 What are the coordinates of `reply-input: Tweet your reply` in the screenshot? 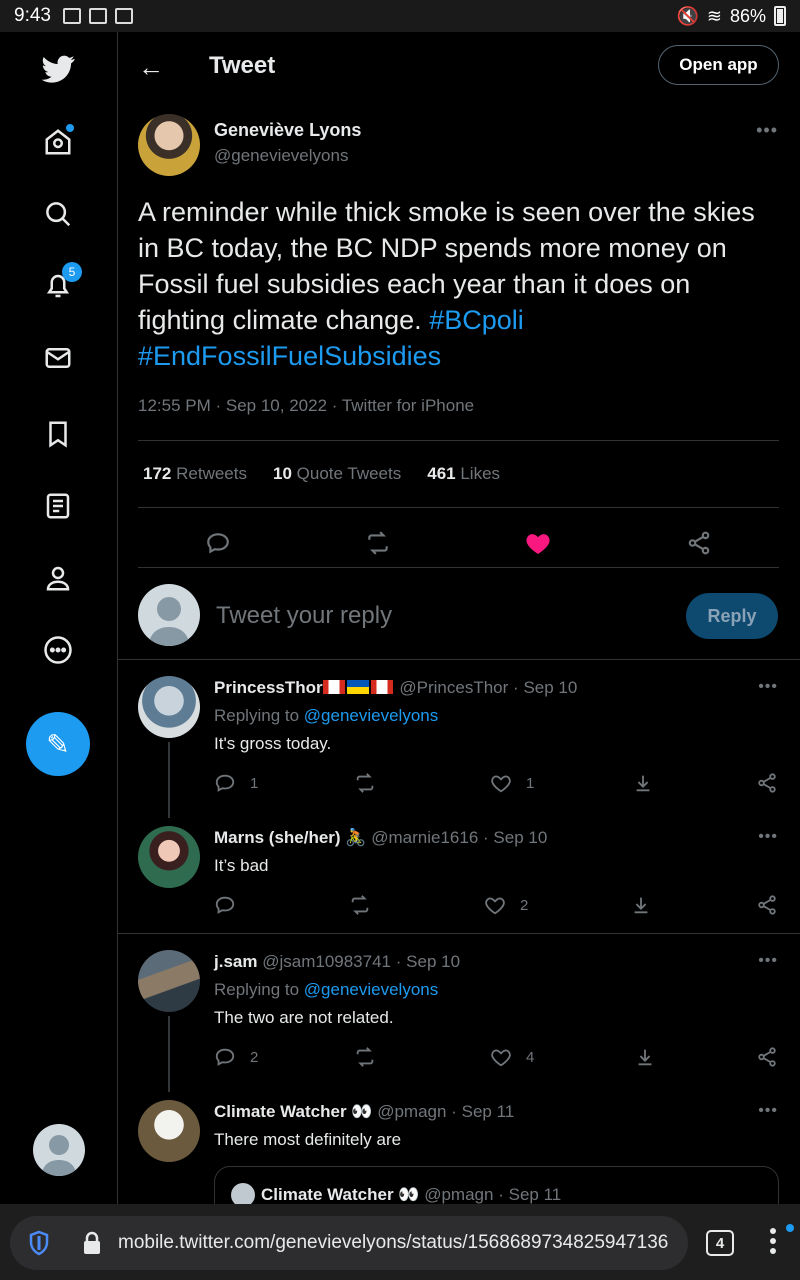 It's located at (304, 616).